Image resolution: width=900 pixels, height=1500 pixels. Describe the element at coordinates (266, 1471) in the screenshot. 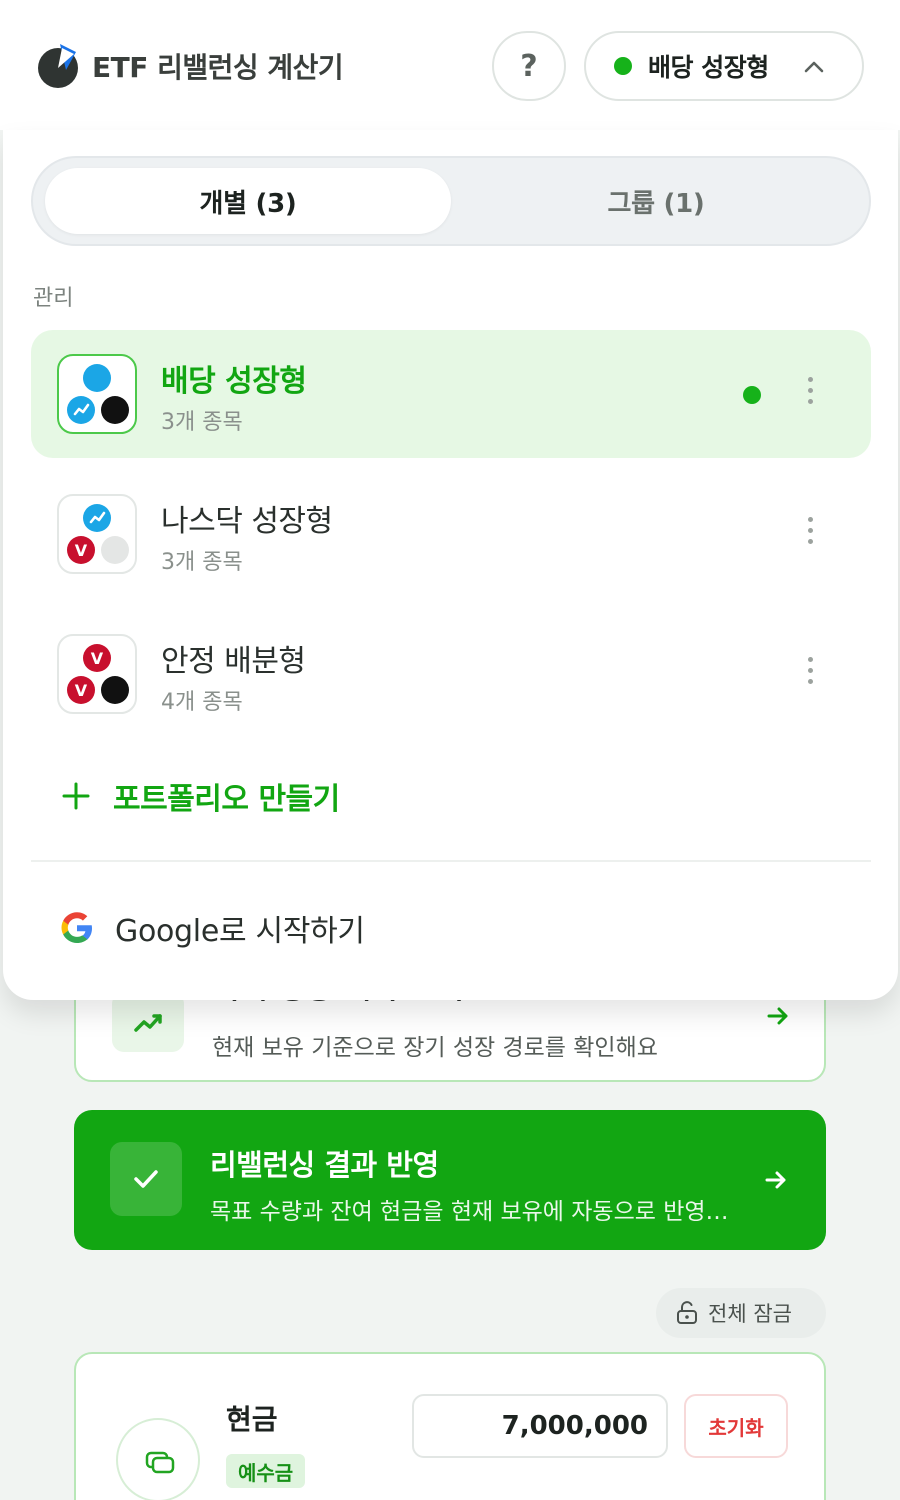

I see `cash-badge: 예수금` at that location.